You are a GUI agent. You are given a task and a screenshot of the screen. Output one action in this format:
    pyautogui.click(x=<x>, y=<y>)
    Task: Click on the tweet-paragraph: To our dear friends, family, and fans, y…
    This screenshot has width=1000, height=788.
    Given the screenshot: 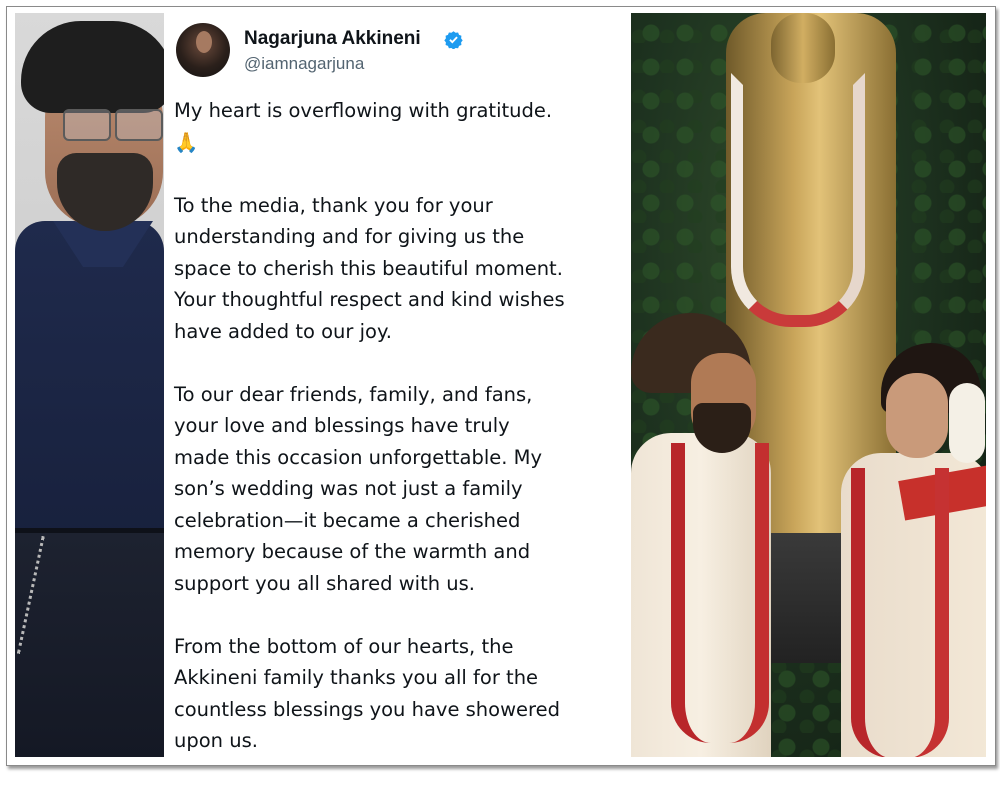 What is the action you would take?
    pyautogui.click(x=358, y=488)
    